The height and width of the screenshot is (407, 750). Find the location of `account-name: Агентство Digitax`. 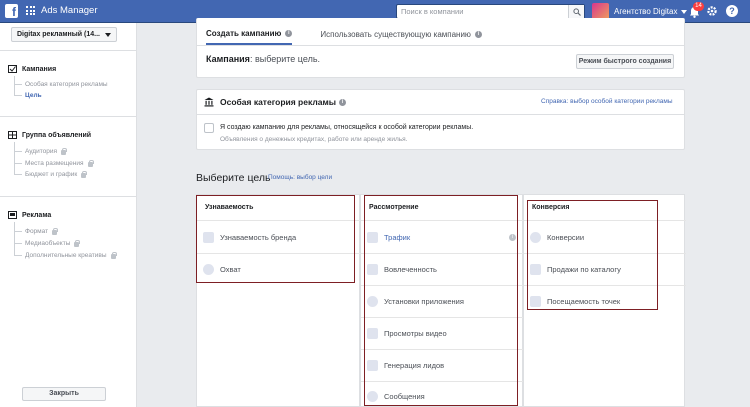

account-name: Агентство Digitax is located at coordinates (646, 11).